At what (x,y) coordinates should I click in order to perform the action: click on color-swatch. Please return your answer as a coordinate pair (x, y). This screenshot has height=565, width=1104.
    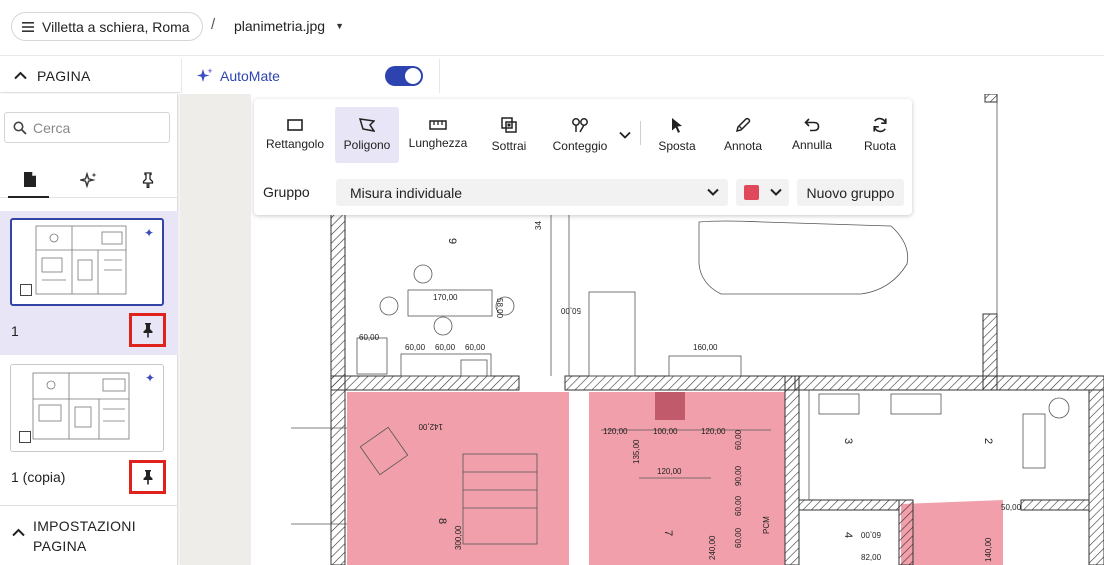
    Looking at the image, I should click on (751, 192).